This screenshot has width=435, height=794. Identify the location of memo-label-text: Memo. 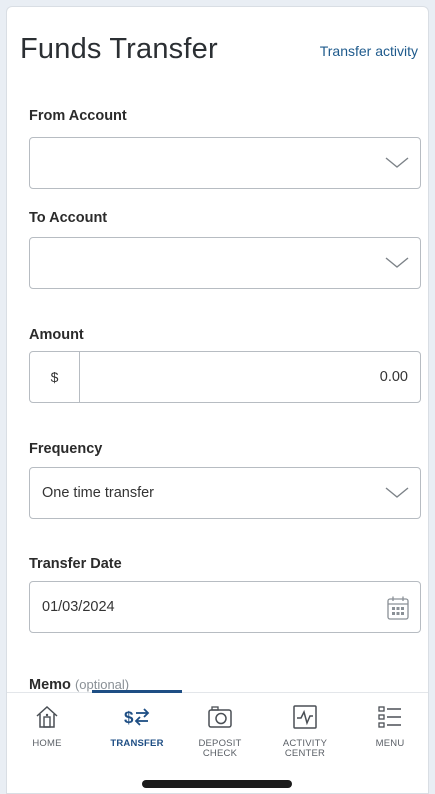
(50, 685).